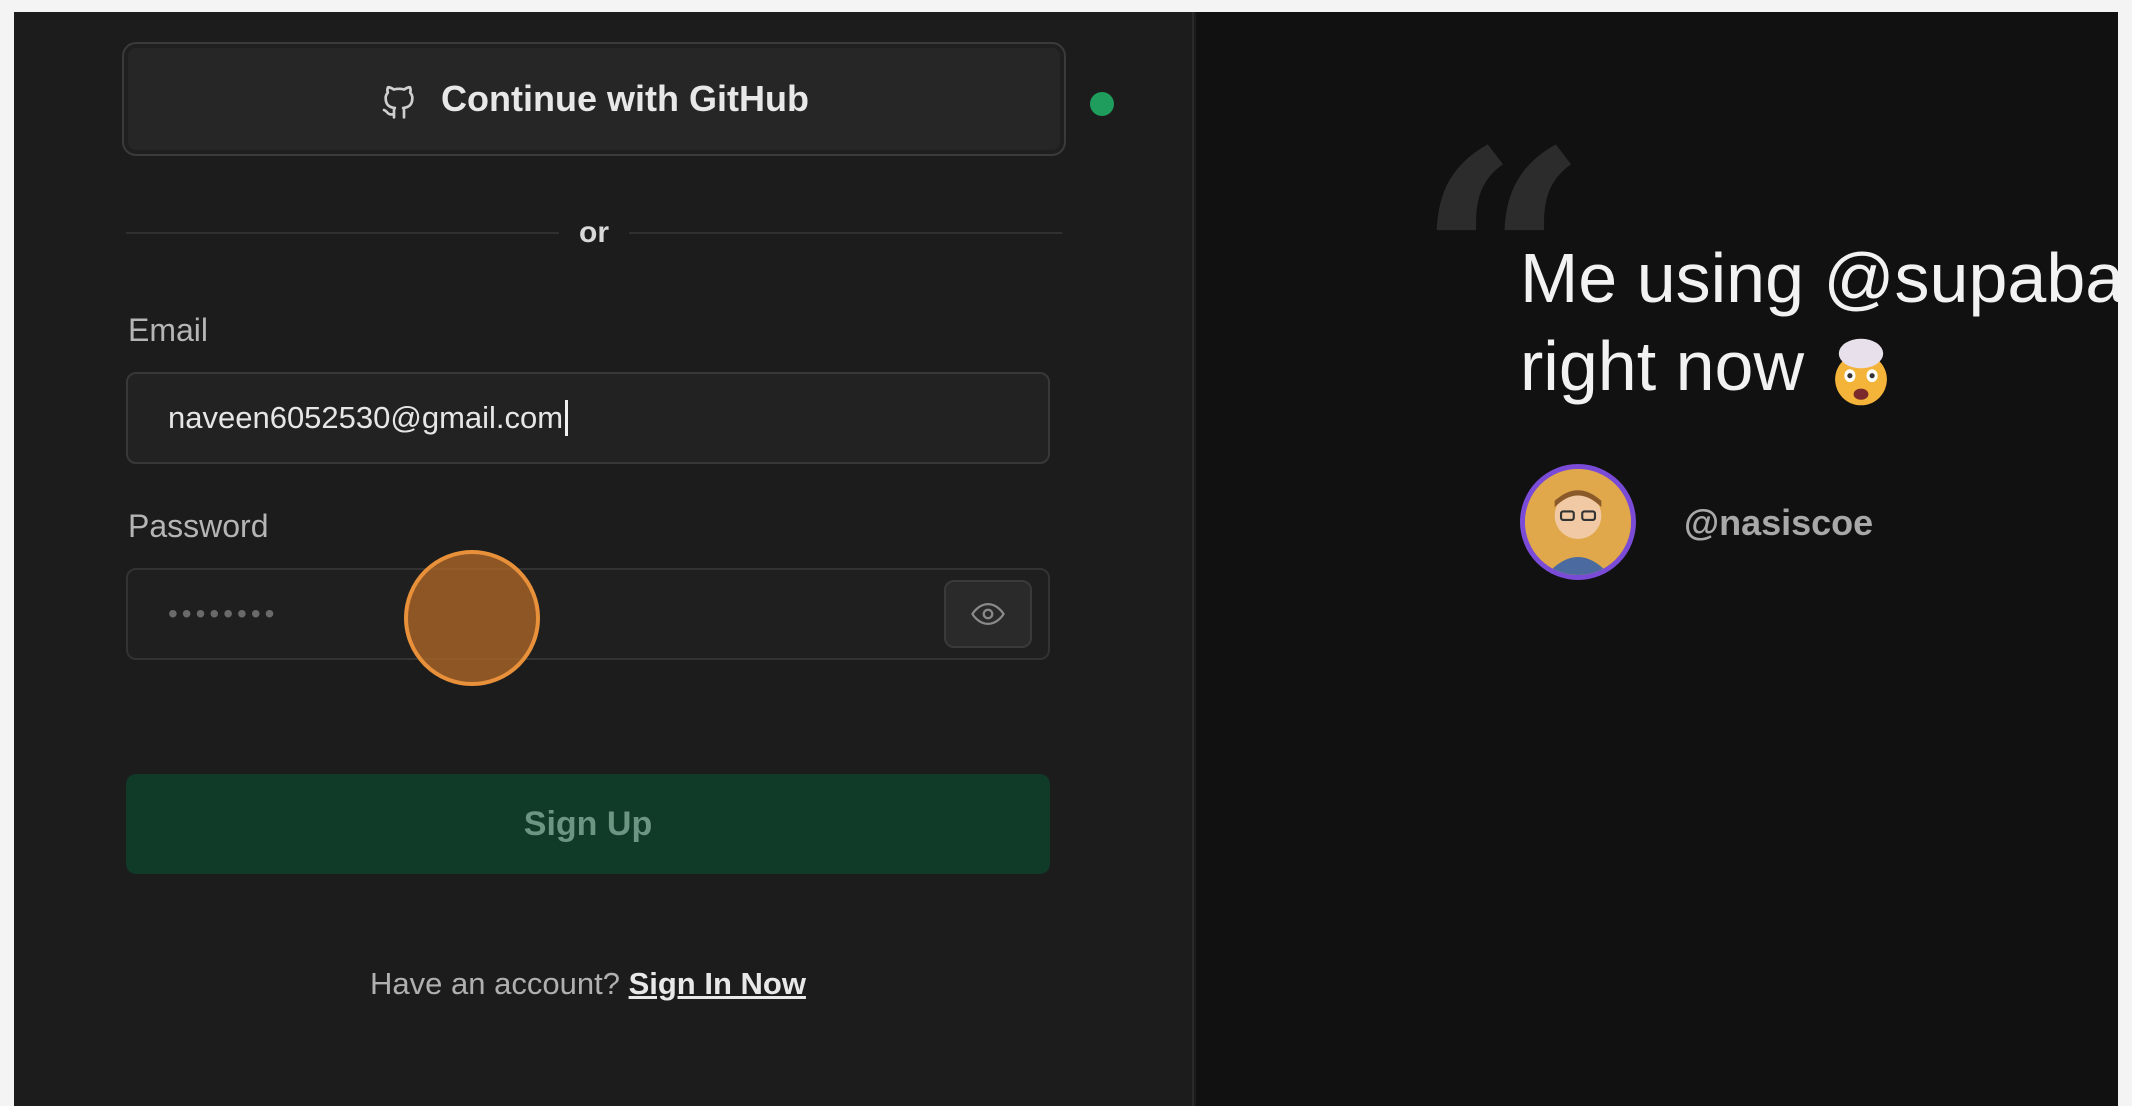 The image size is (2132, 1106). I want to click on github-button-label: Continue with GitHub, so click(625, 98).